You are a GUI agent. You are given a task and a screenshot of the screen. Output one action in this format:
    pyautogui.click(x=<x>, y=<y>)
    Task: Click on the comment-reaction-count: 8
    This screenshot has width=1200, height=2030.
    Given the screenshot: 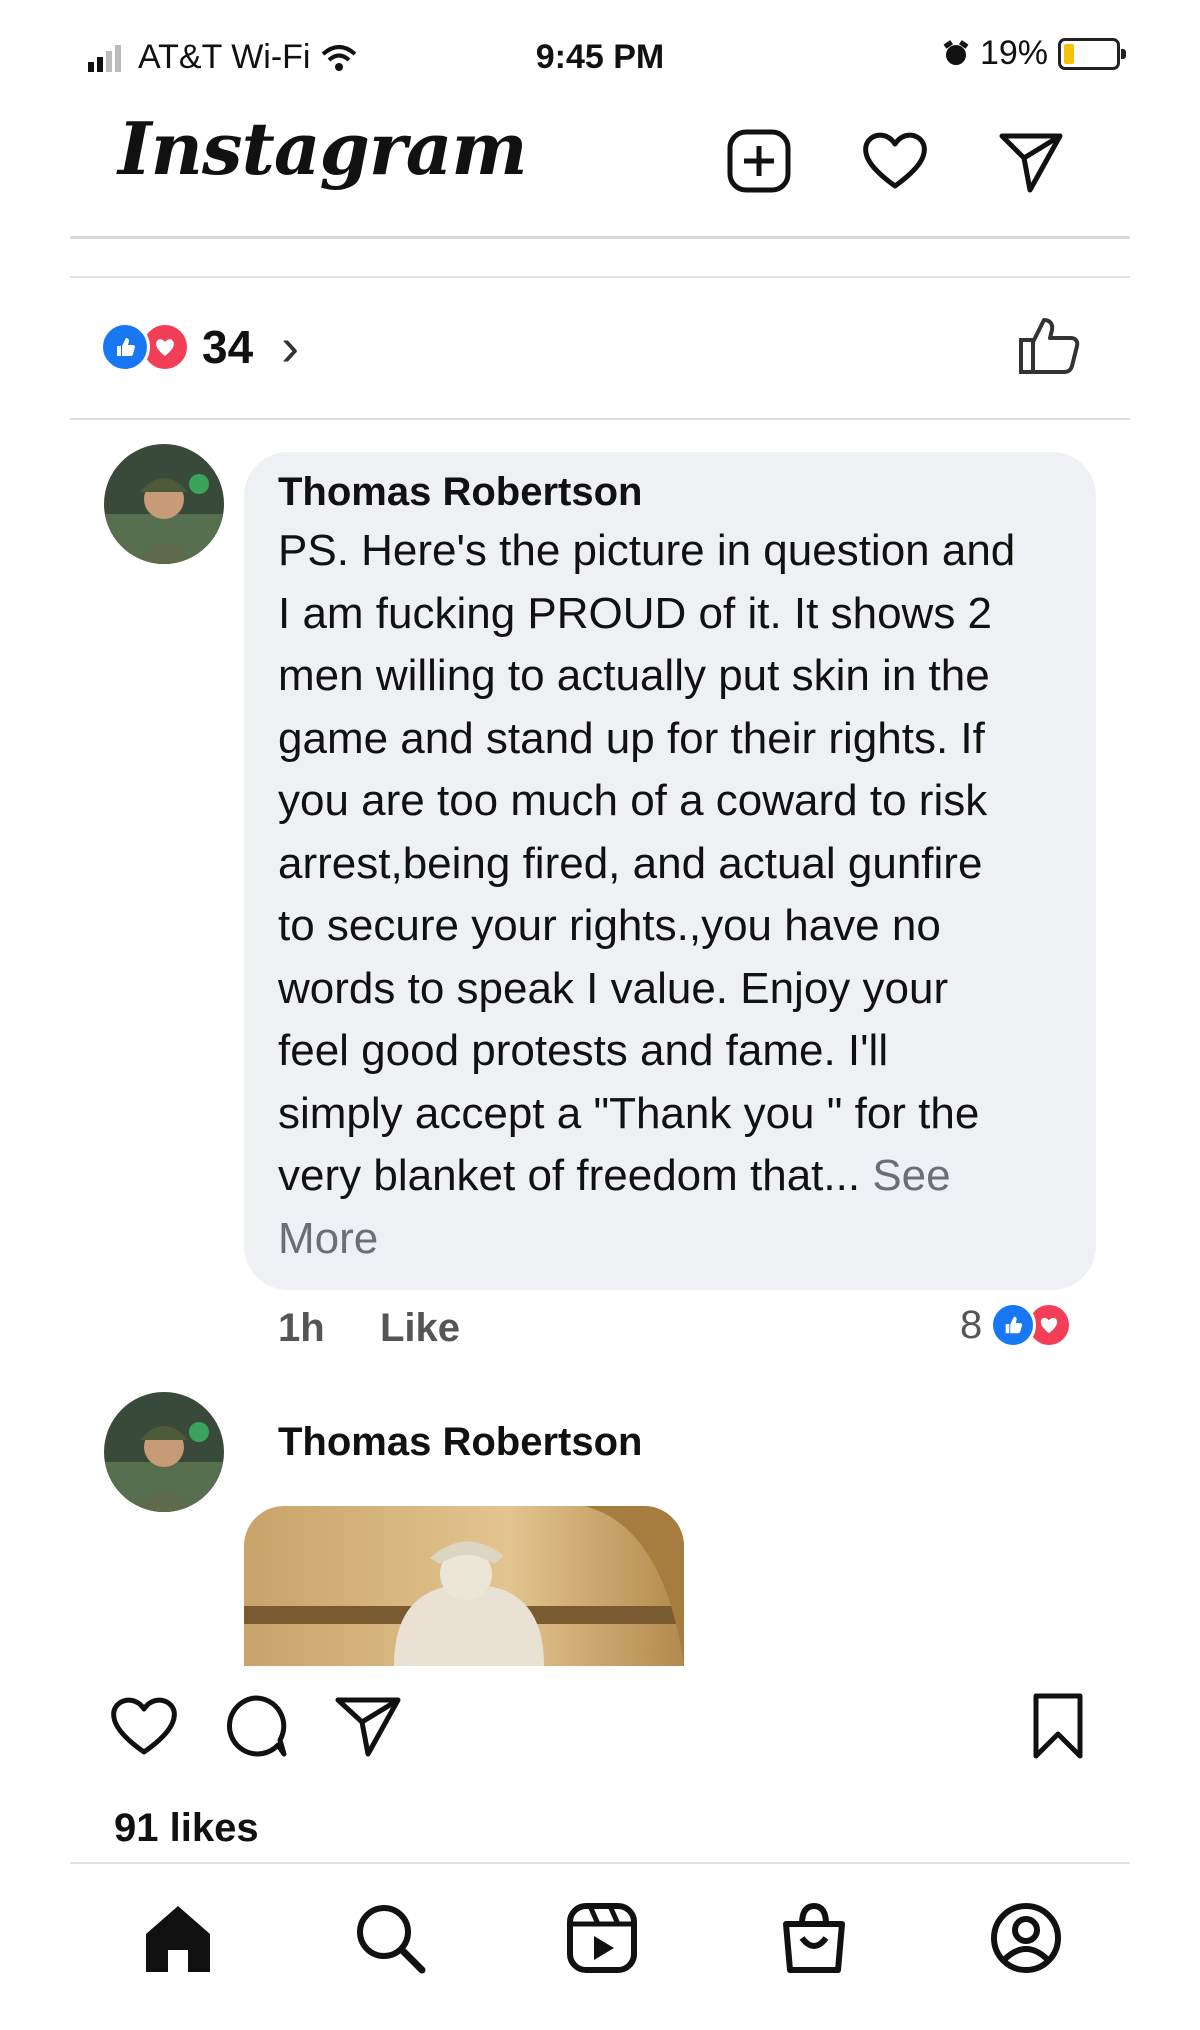 What is the action you would take?
    pyautogui.click(x=971, y=1324)
    